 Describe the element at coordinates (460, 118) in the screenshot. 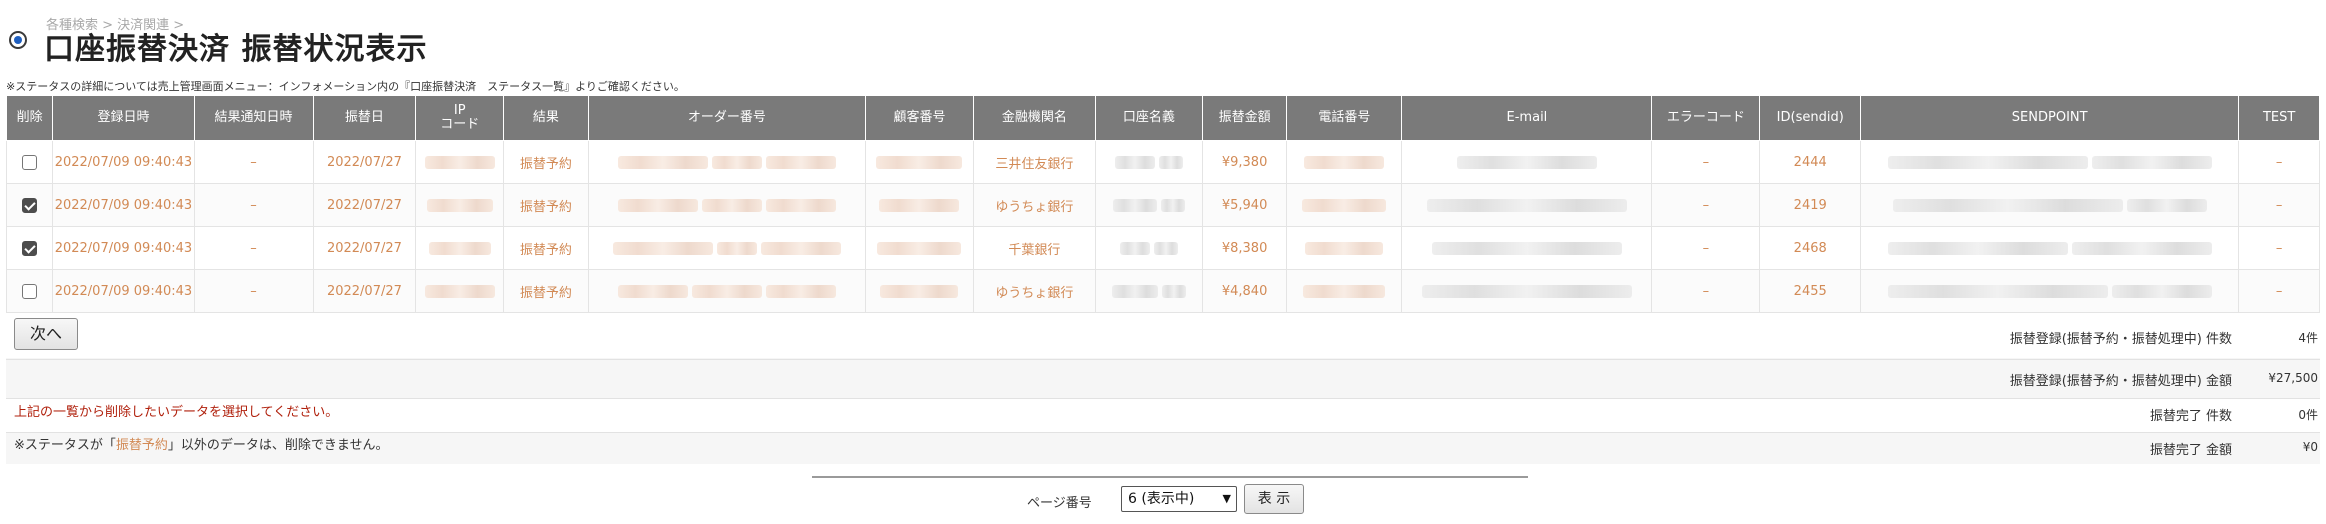

I see `column-header: IP コード` at that location.